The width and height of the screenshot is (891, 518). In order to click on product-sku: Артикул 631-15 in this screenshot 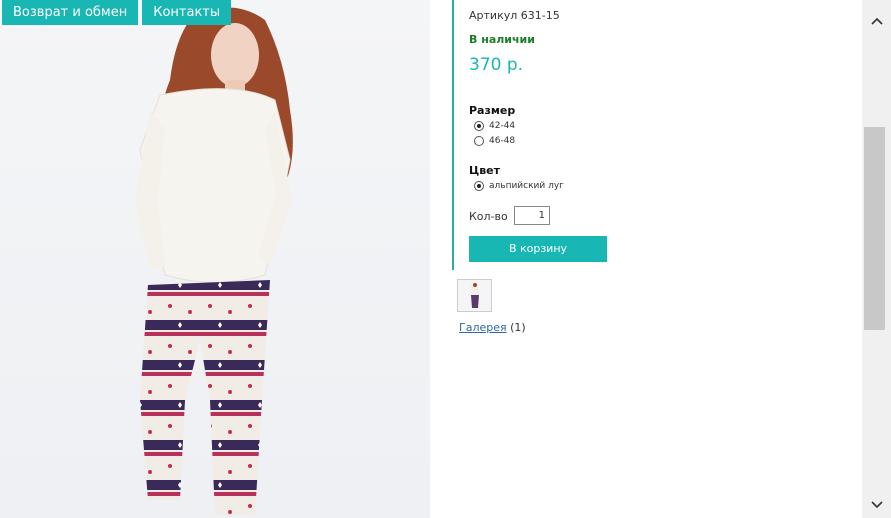, I will do `click(514, 15)`.